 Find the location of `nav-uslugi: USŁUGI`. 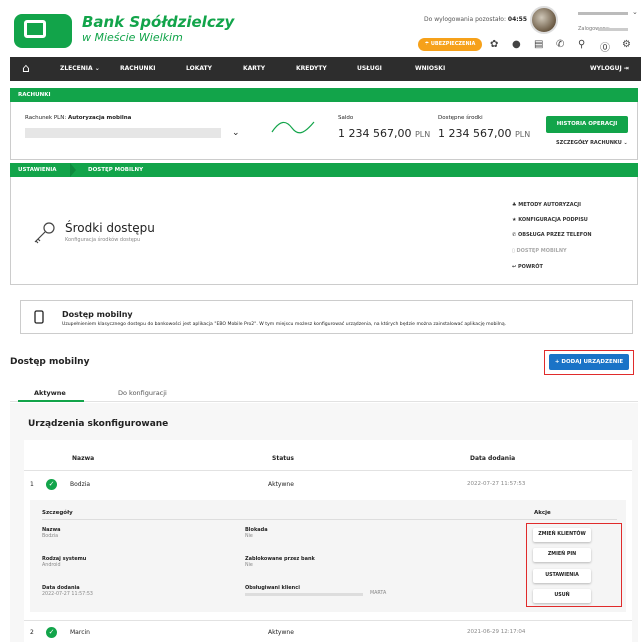

nav-uslugi: USŁUGI is located at coordinates (369, 68).